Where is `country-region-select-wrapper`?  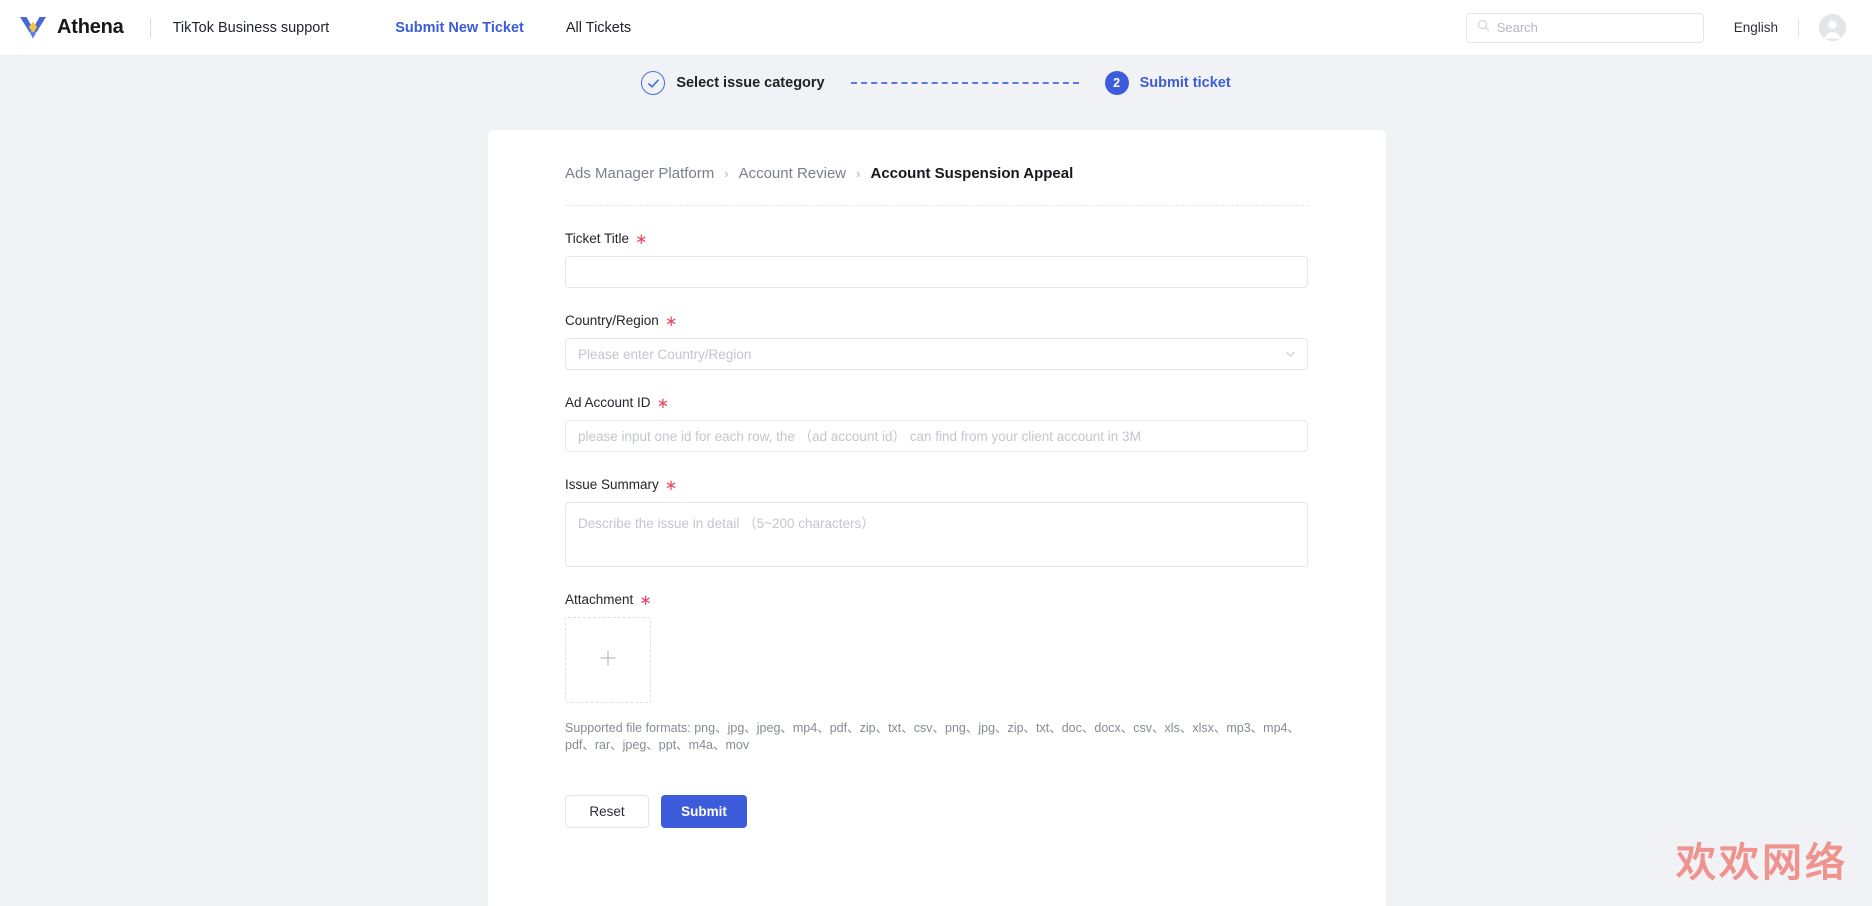 country-region-select-wrapper is located at coordinates (936, 354).